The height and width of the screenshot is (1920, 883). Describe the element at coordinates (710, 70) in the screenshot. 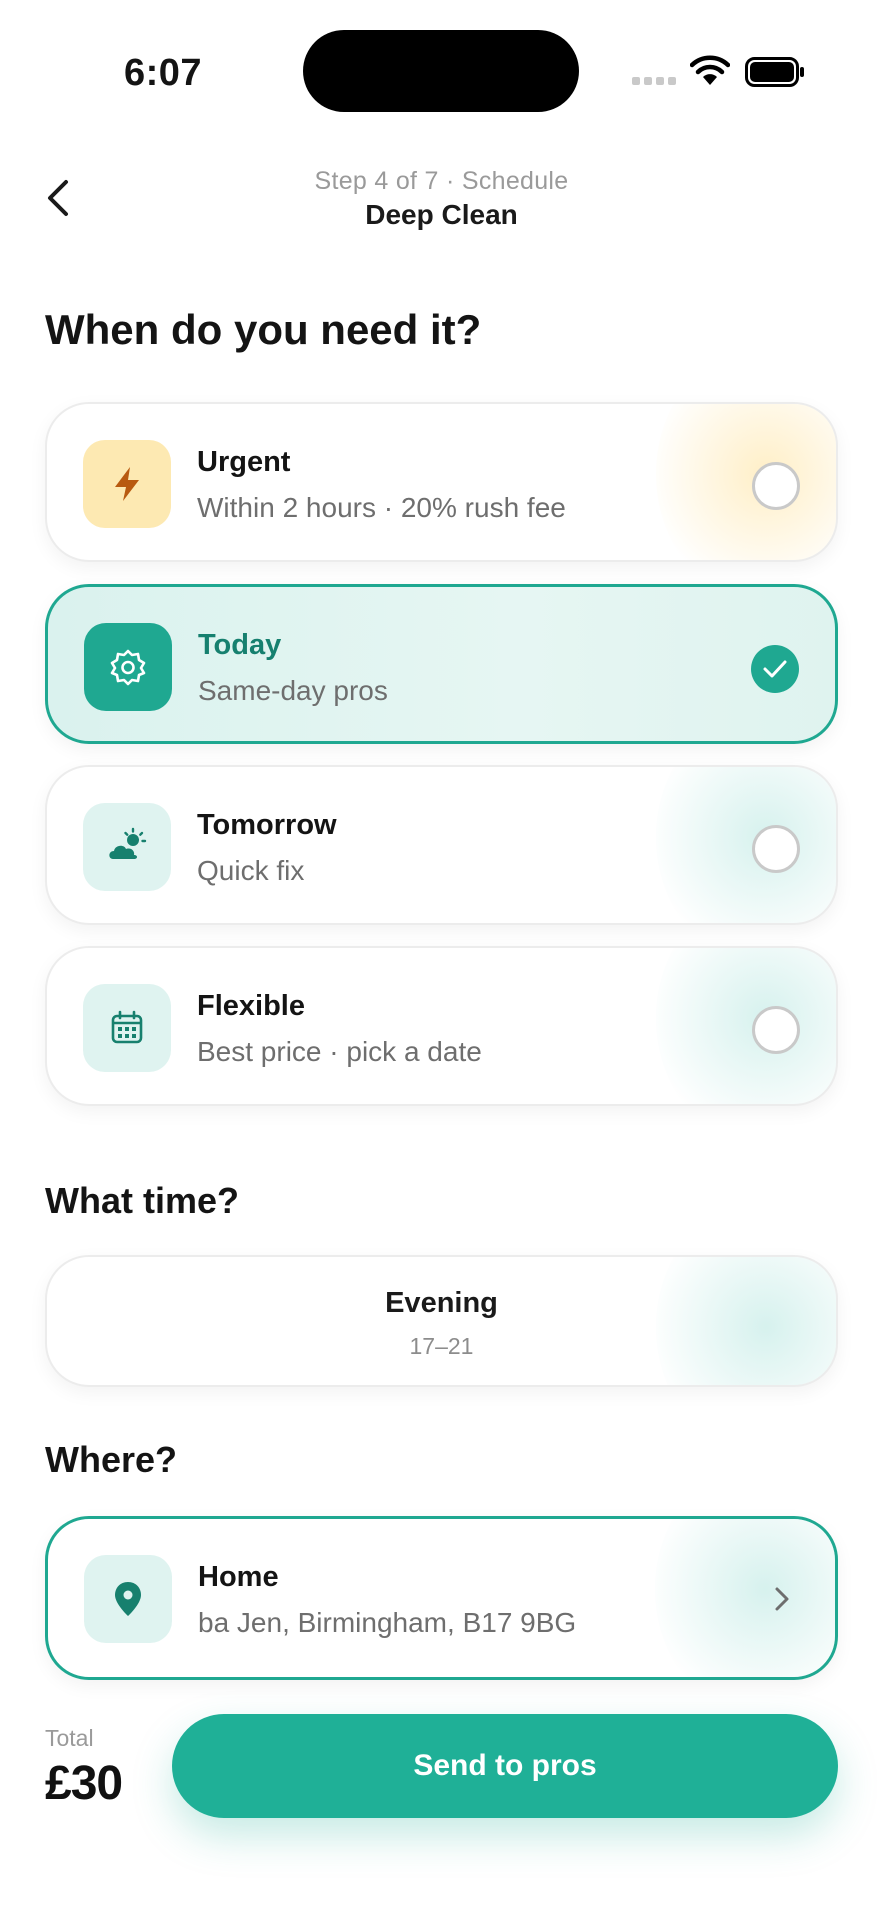

I see `wifi-icon` at that location.